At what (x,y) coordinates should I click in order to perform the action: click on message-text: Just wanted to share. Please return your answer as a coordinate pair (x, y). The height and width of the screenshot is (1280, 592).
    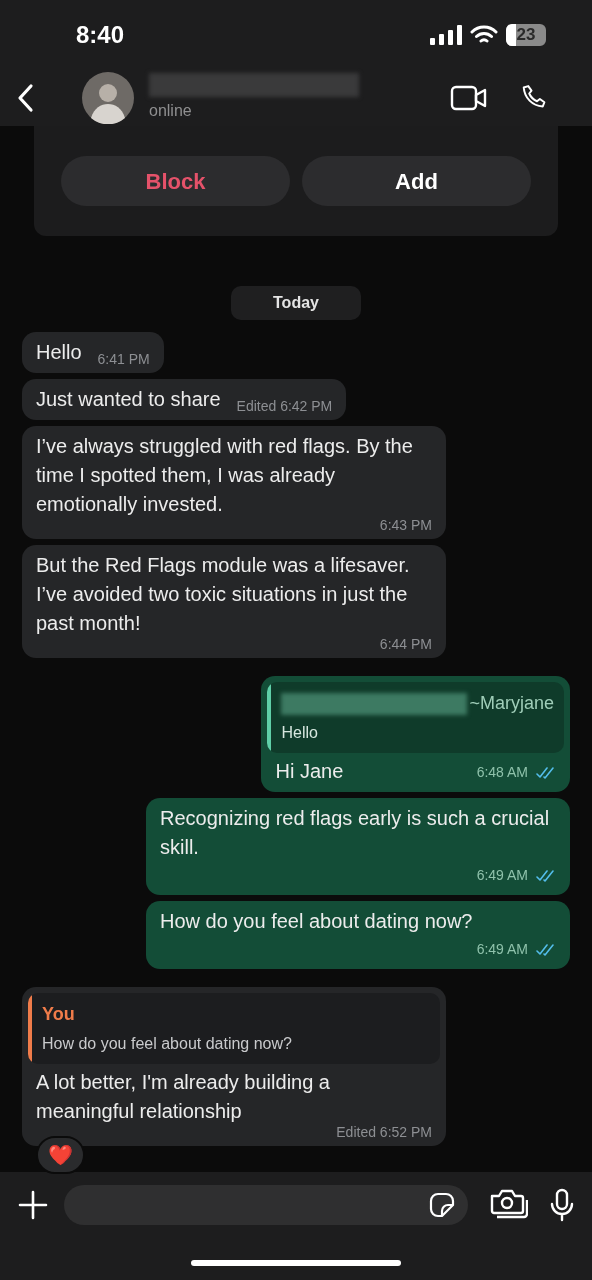
    Looking at the image, I should click on (128, 399).